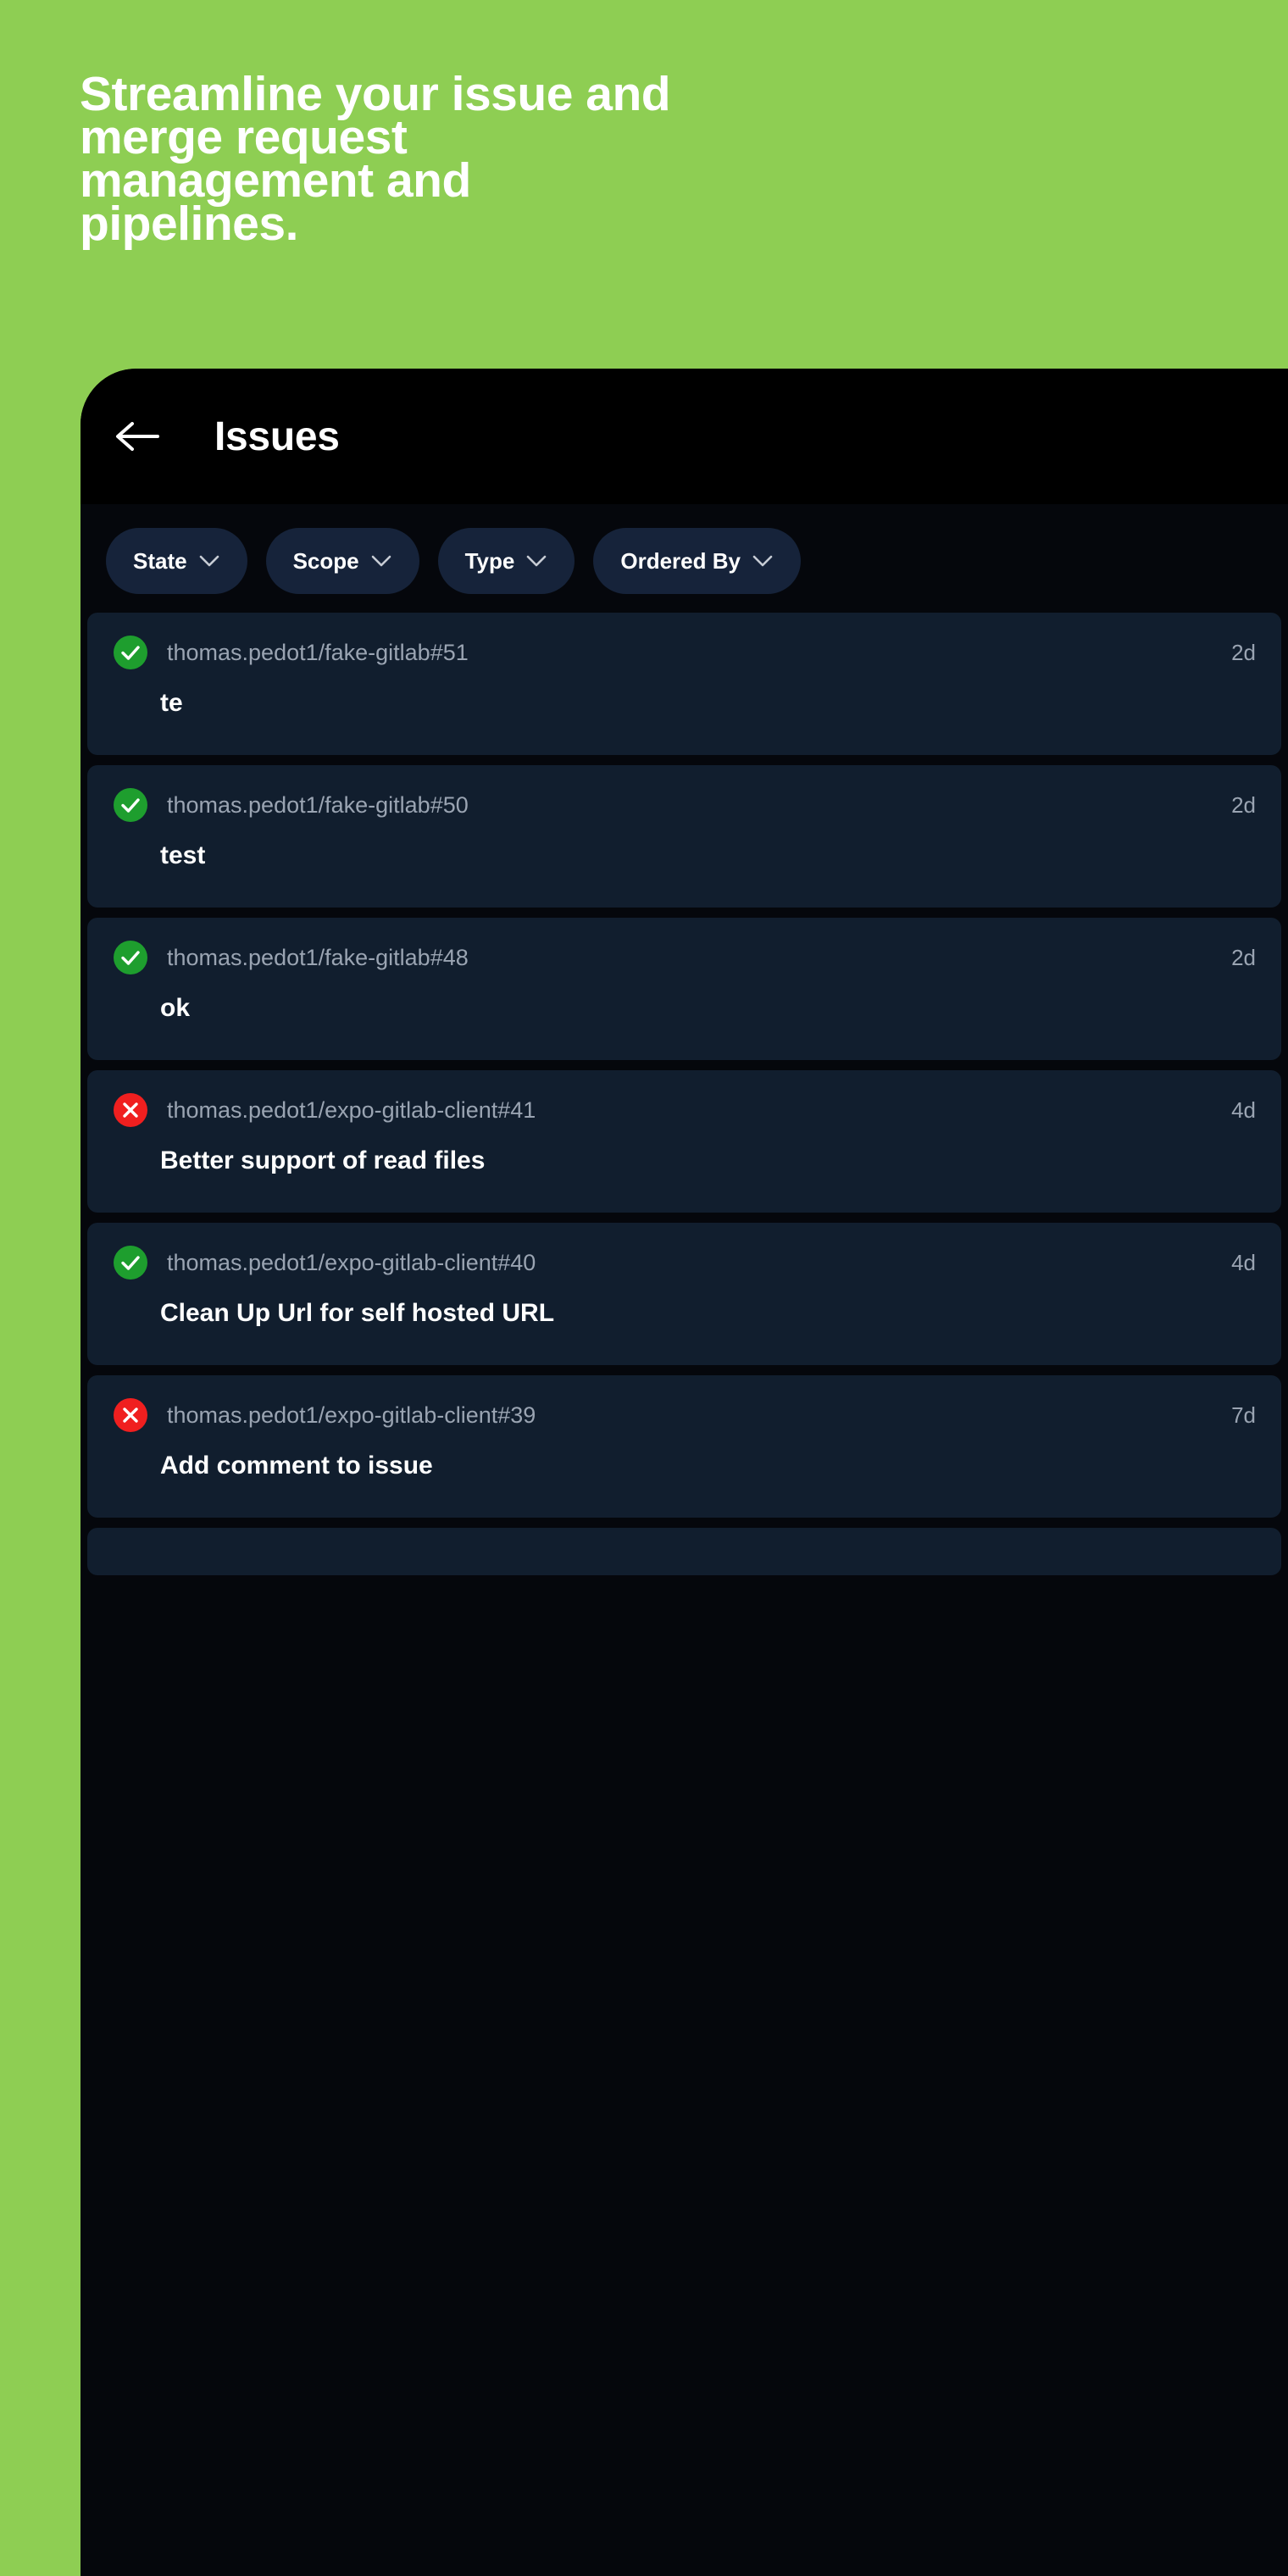 The image size is (1288, 2576). What do you see at coordinates (351, 1109) in the screenshot?
I see `issue-reference: thomas.pedot1/expo-gitlab-client#41` at bounding box center [351, 1109].